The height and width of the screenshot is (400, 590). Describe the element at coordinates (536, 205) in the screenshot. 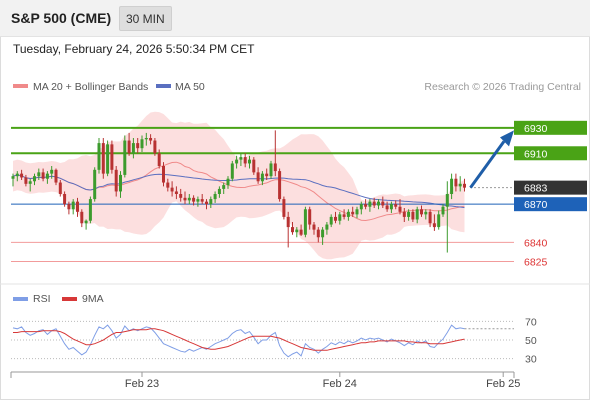

I see `pivot-label-6870: 6870` at that location.